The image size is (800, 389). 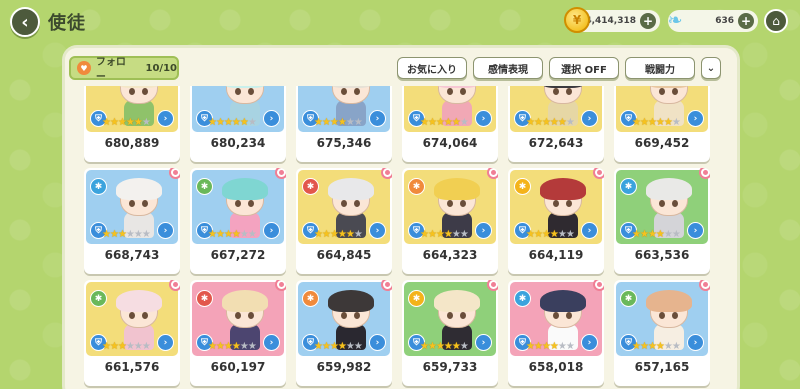 What do you see at coordinates (711, 68) in the screenshot?
I see `expand-button: ⌄` at bounding box center [711, 68].